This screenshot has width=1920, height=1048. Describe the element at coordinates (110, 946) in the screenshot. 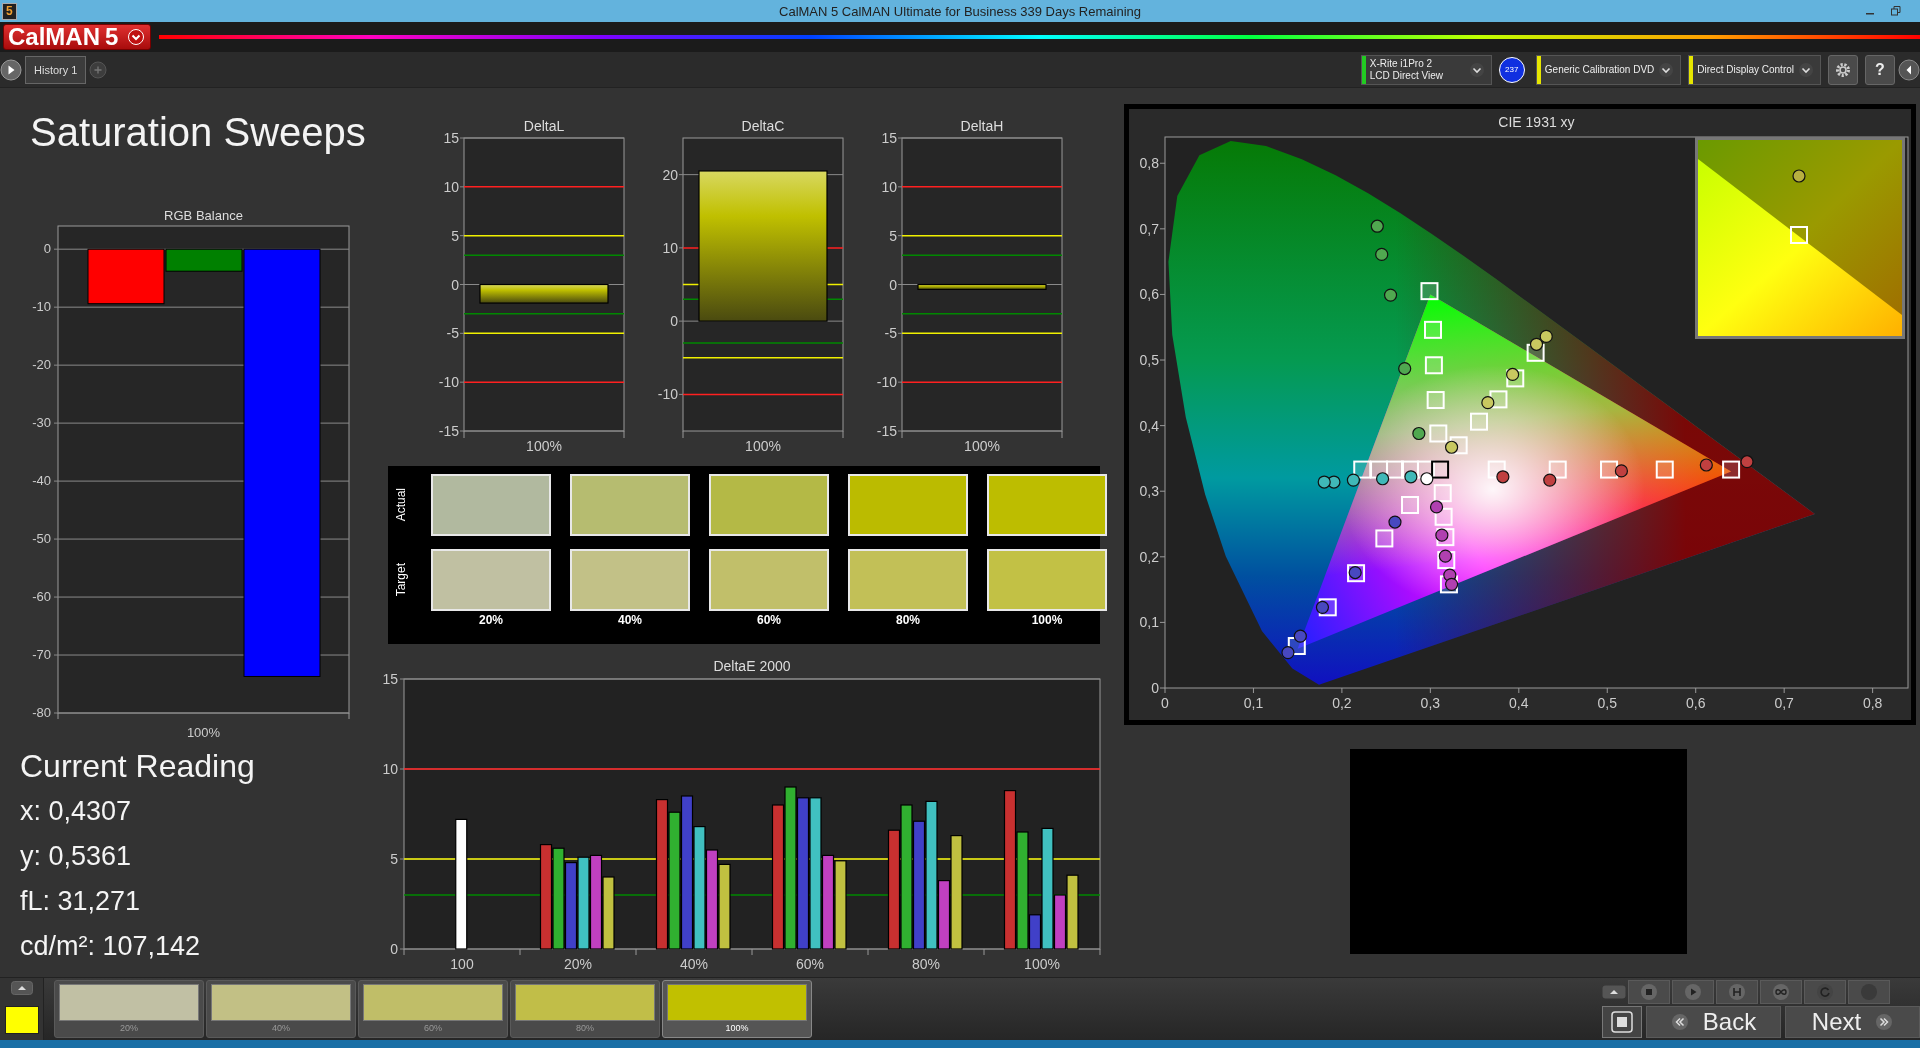

I see `reading-value: cd/m²: 107,142` at that location.